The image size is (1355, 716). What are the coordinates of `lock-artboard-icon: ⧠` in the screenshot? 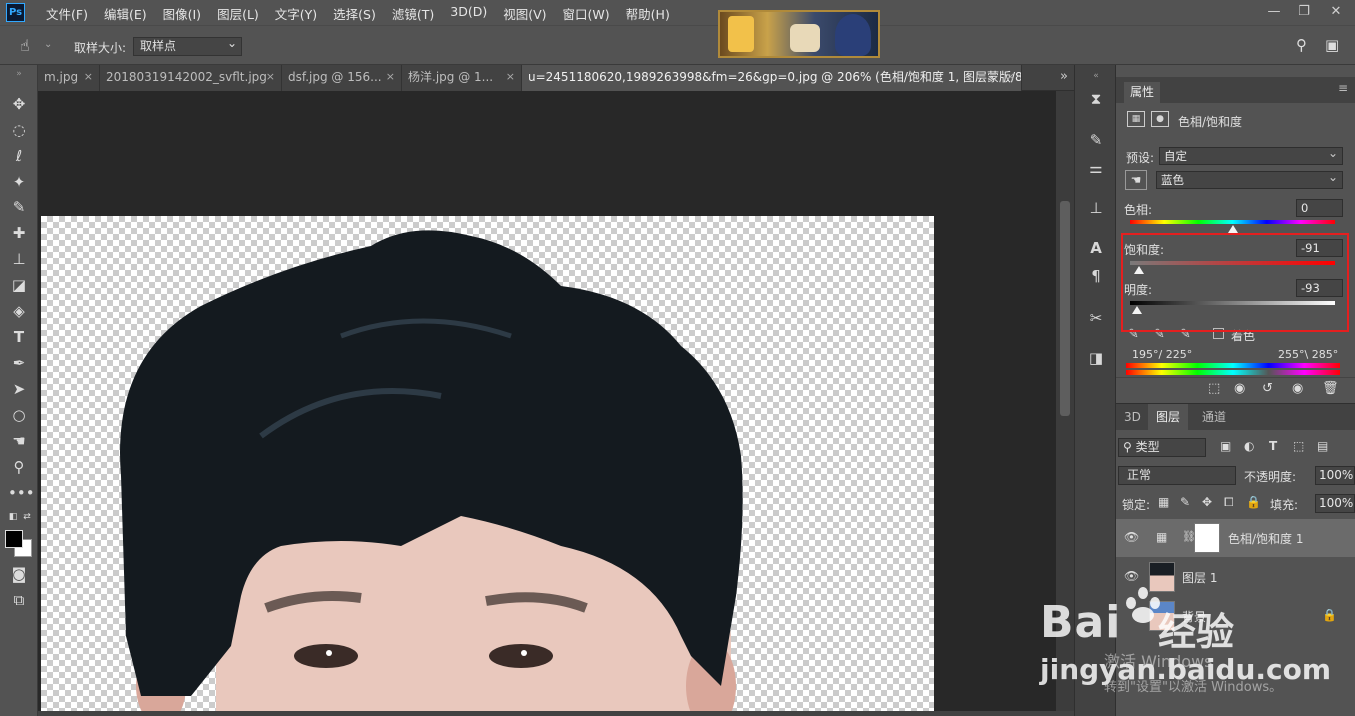 It's located at (1229, 502).